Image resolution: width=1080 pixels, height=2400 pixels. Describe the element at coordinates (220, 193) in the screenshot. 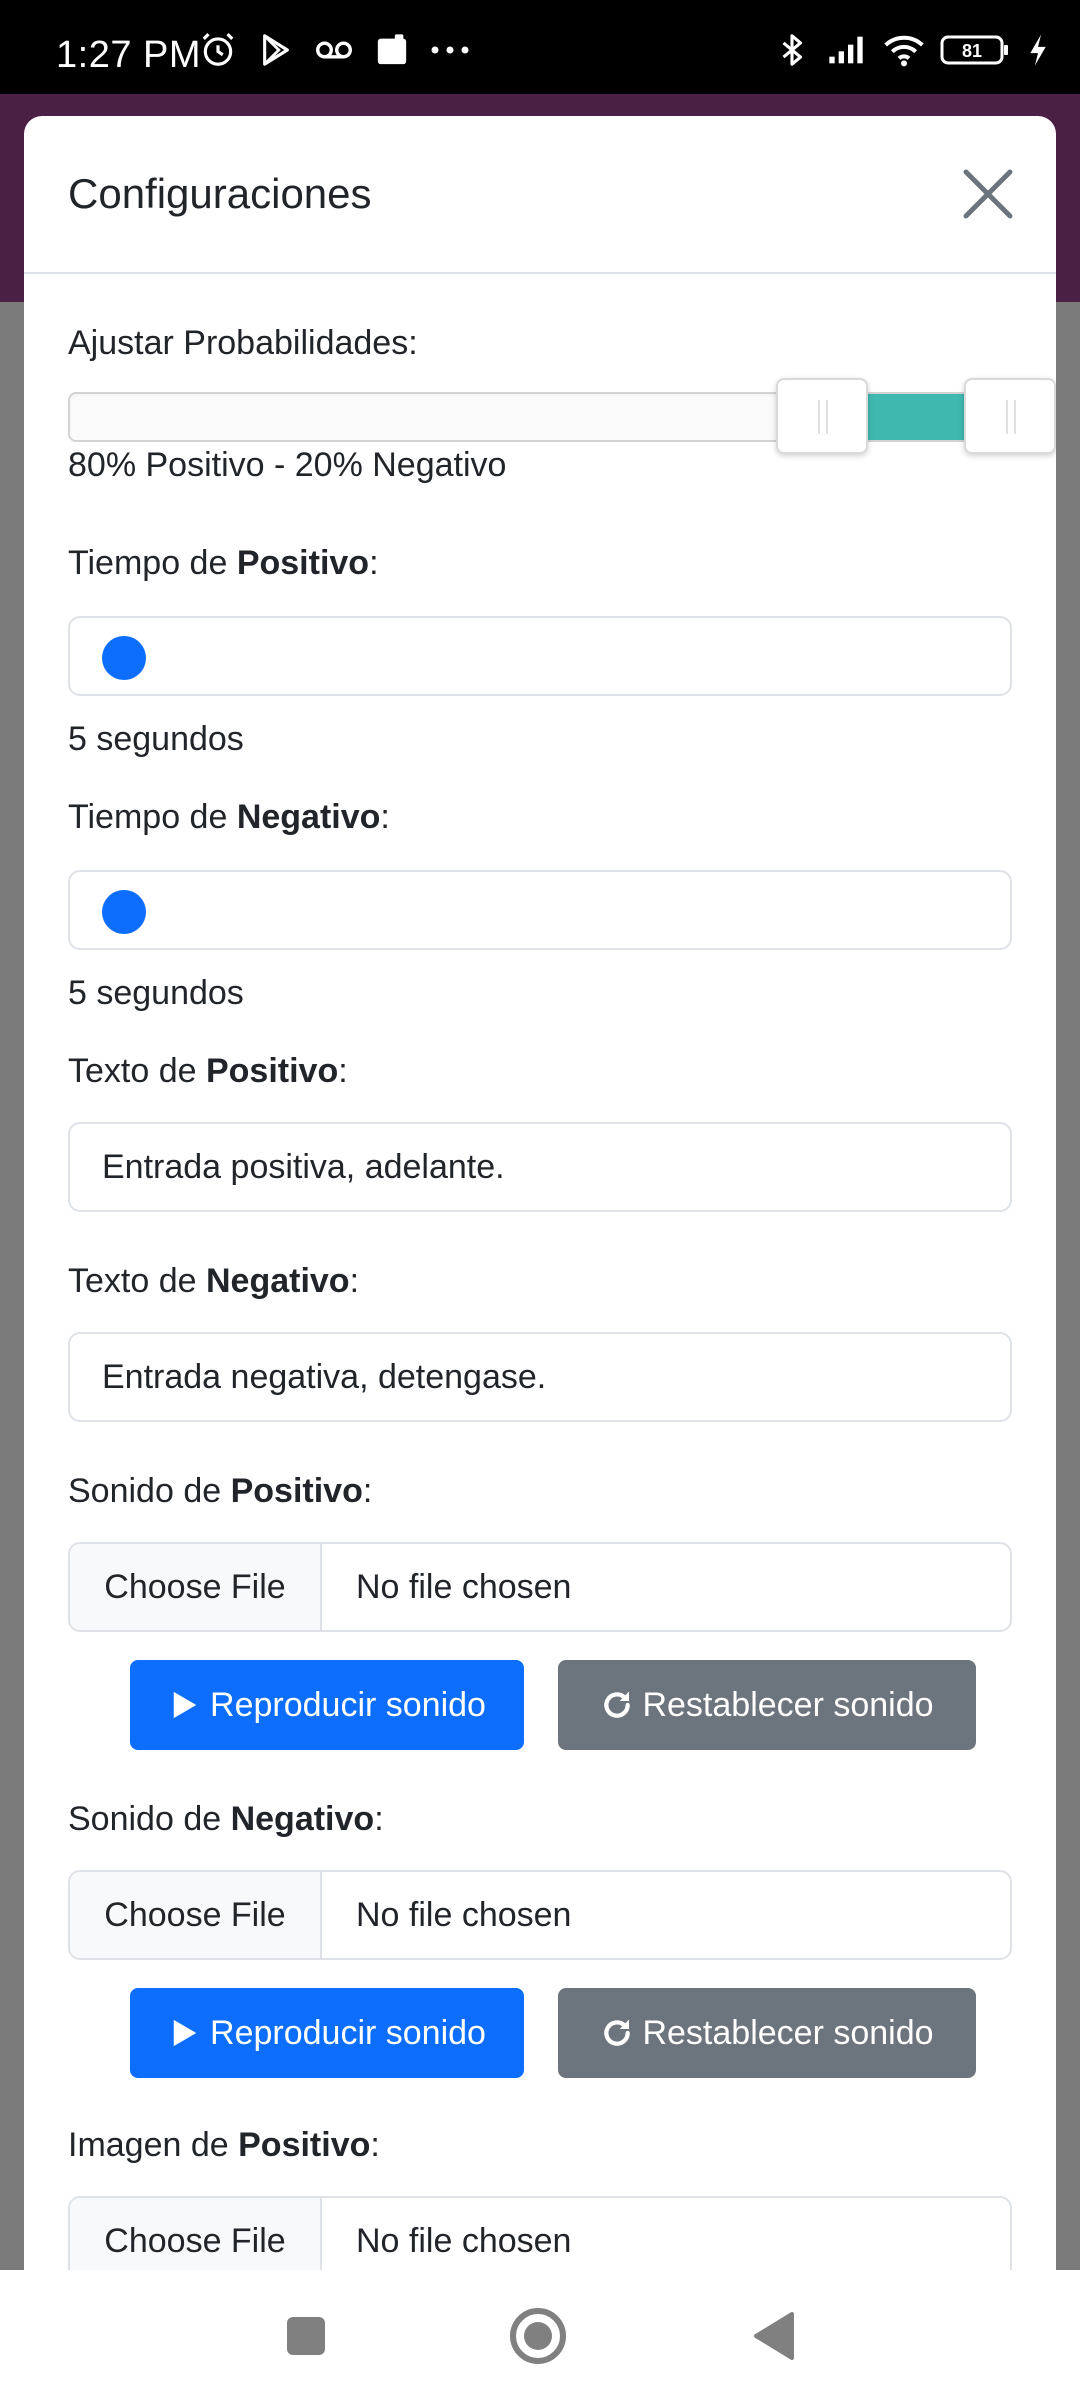

I see `modal-title: Configuraciones` at that location.